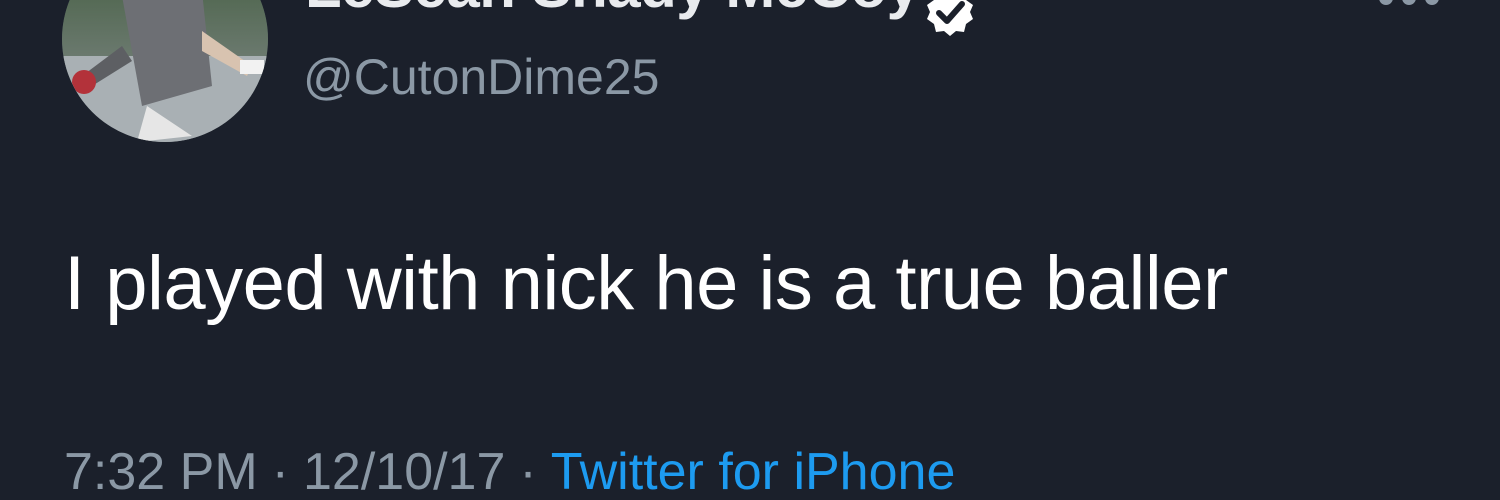 The width and height of the screenshot is (1500, 500). I want to click on user-handle: @CutonDime25, so click(481, 77).